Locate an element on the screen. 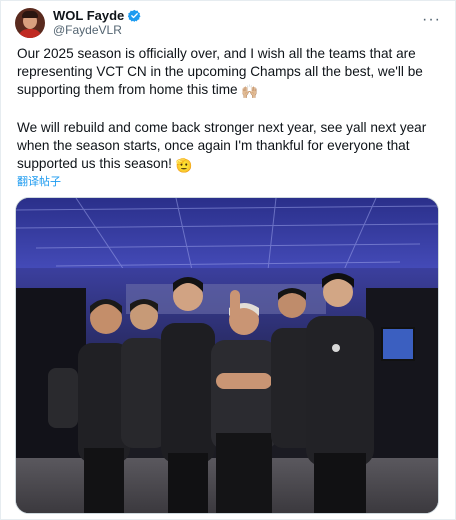  saluting-face-emoji-icon: 🫡 is located at coordinates (184, 165).